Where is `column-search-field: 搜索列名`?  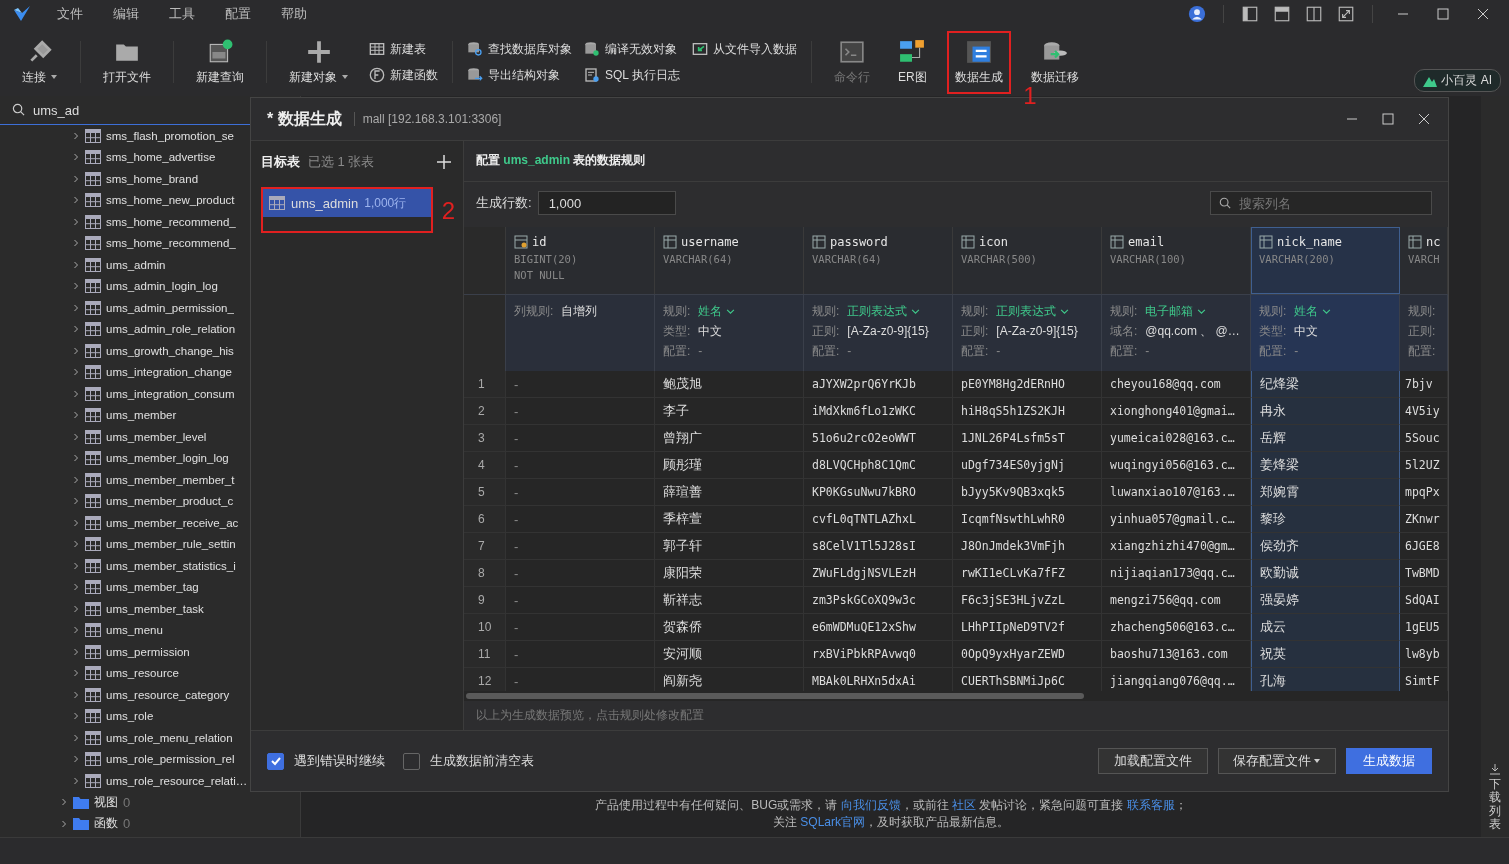 column-search-field: 搜索列名 is located at coordinates (1321, 203).